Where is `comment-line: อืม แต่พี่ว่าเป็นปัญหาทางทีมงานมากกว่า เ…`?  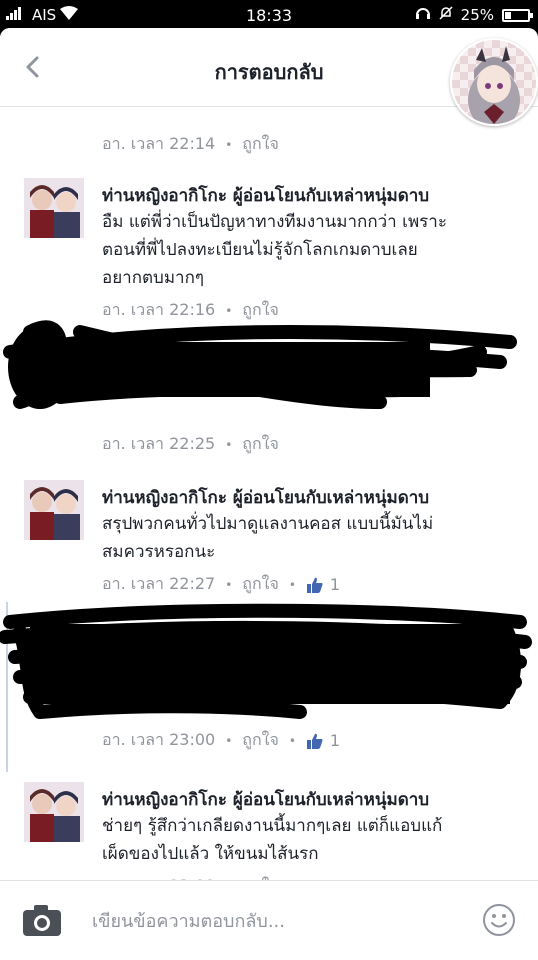 comment-line: อืม แต่พี่ว่าเป็นปัญหาทางทีมงานมากกว่า เ… is located at coordinates (274, 222).